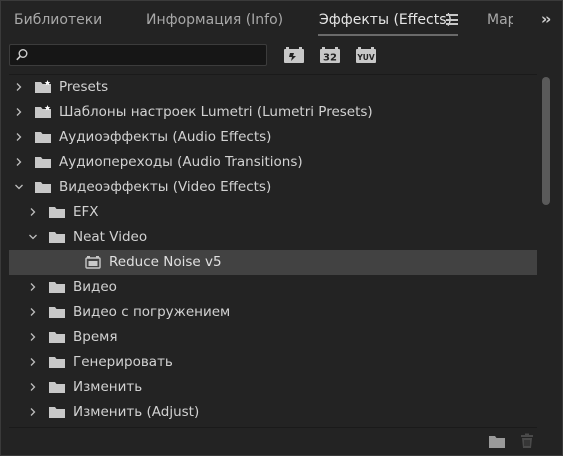 The image size is (563, 456). I want to click on effect-icon, so click(93, 262).